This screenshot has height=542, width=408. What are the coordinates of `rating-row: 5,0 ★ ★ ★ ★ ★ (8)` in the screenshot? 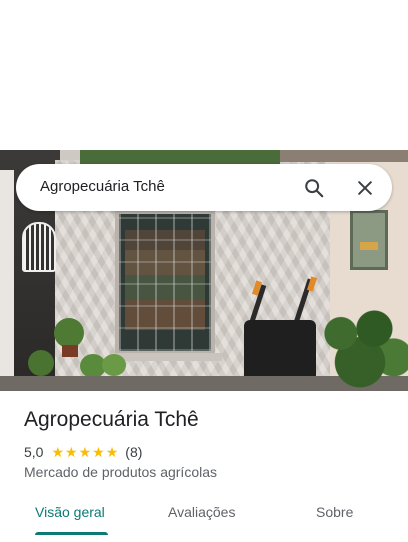 It's located at (83, 452).